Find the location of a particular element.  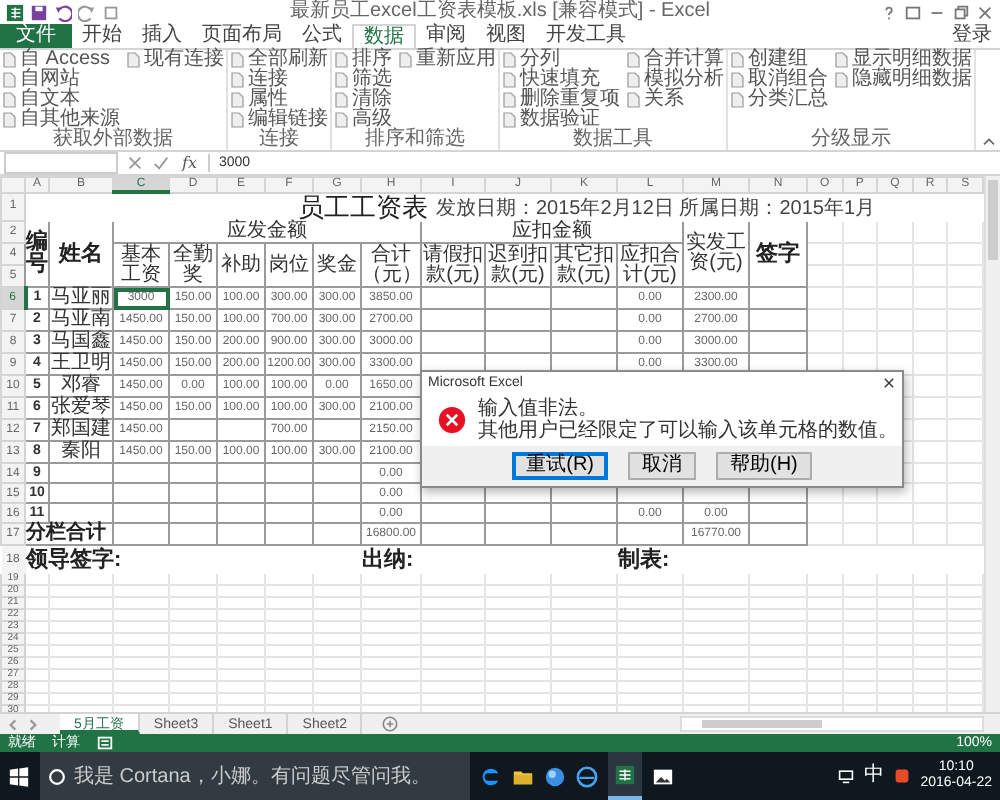

windows-icon is located at coordinates (19, 776).